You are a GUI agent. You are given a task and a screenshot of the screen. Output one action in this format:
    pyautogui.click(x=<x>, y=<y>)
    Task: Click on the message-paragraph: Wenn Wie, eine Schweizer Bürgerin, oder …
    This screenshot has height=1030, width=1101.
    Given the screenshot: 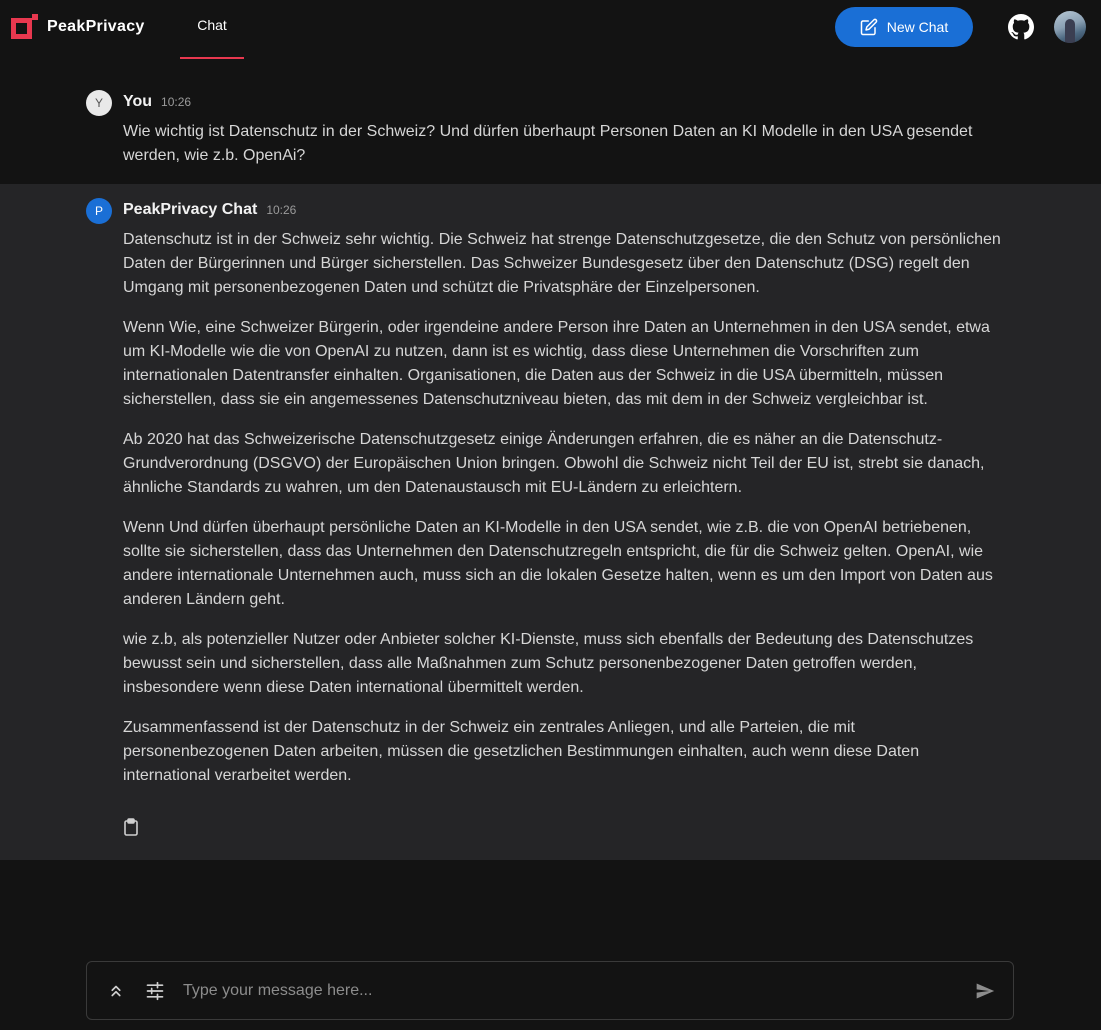 What is the action you would take?
    pyautogui.click(x=556, y=363)
    